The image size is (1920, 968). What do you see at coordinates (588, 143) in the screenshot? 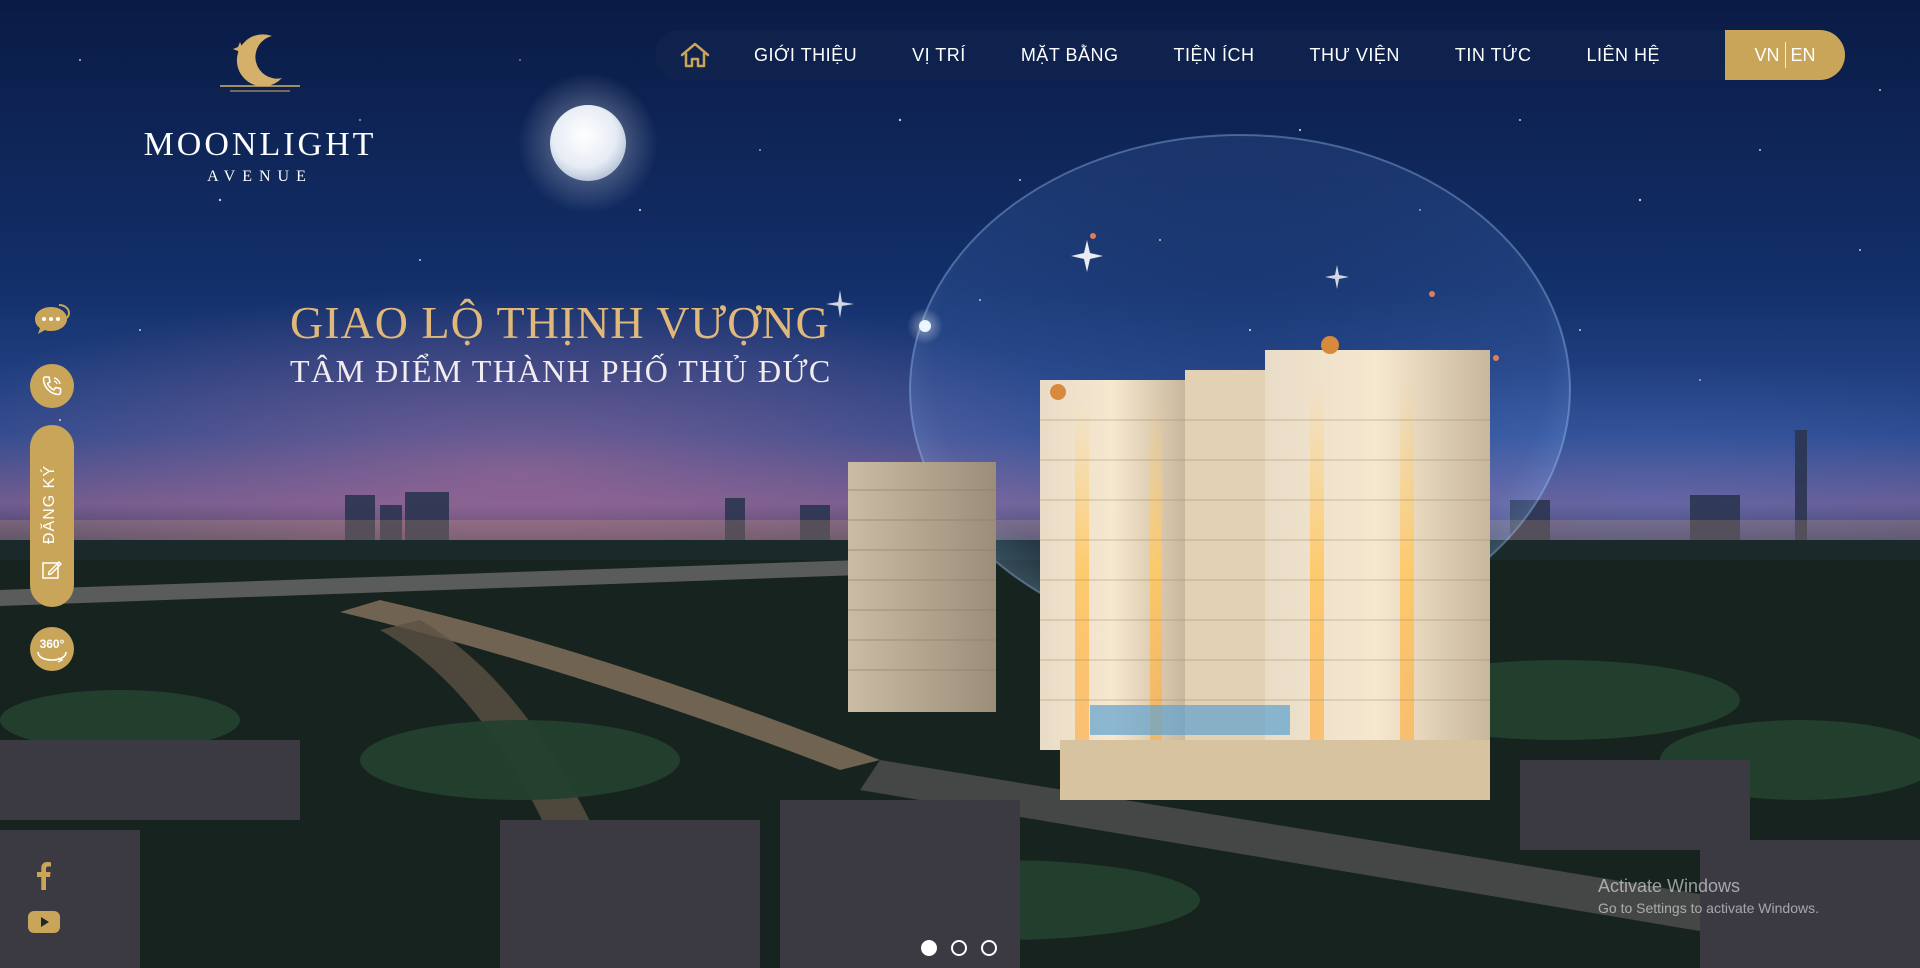
I see `moon-image` at bounding box center [588, 143].